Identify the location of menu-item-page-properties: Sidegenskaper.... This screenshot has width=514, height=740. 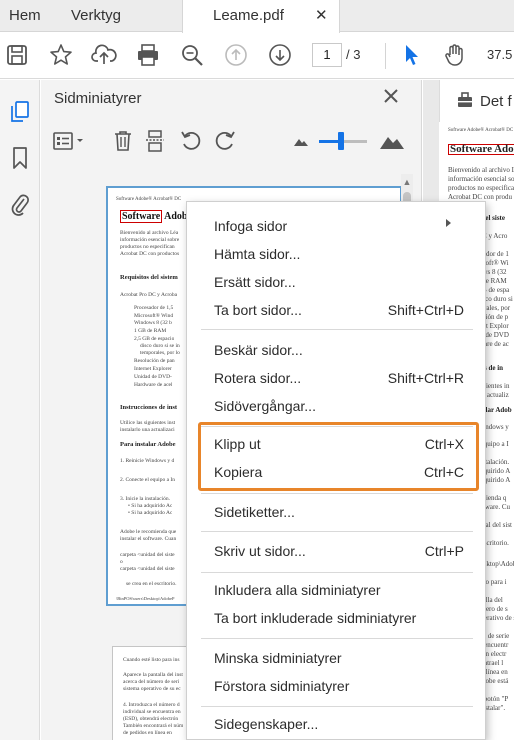
(336, 724).